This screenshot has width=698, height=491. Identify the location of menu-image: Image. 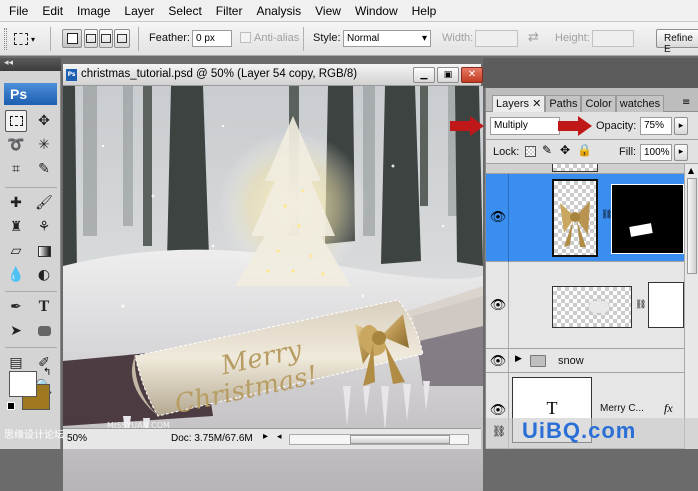
(93, 11).